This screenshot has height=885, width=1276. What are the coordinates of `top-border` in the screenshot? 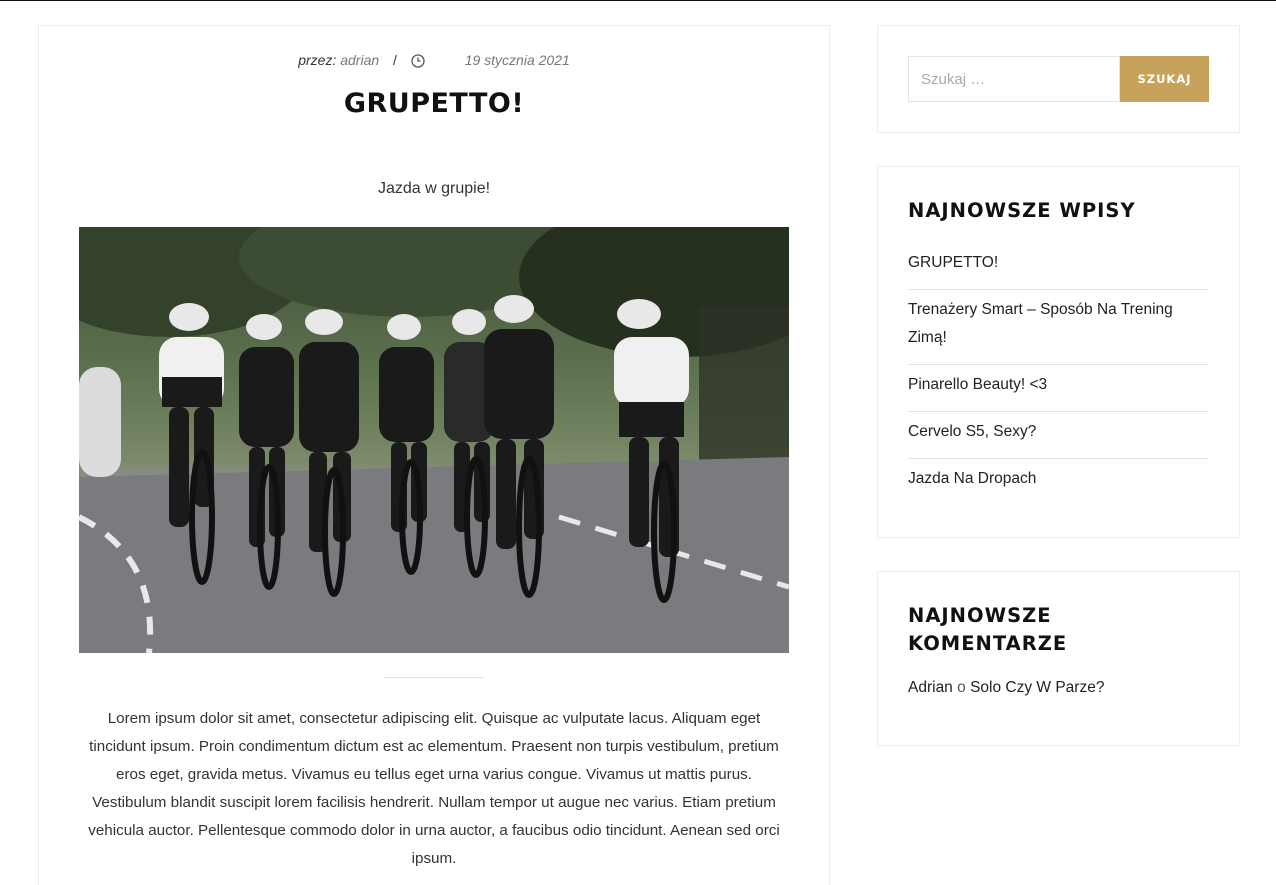 It's located at (638, 0).